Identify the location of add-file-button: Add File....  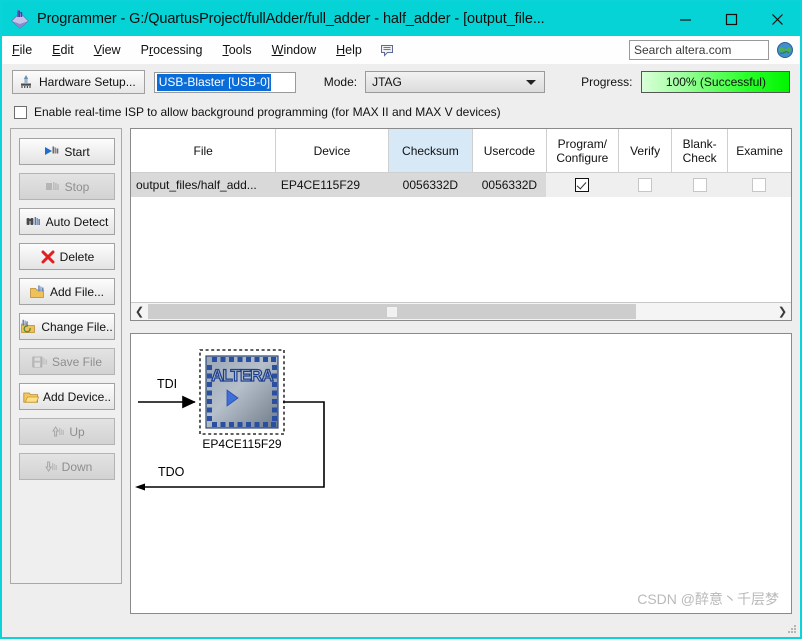
(67, 291).